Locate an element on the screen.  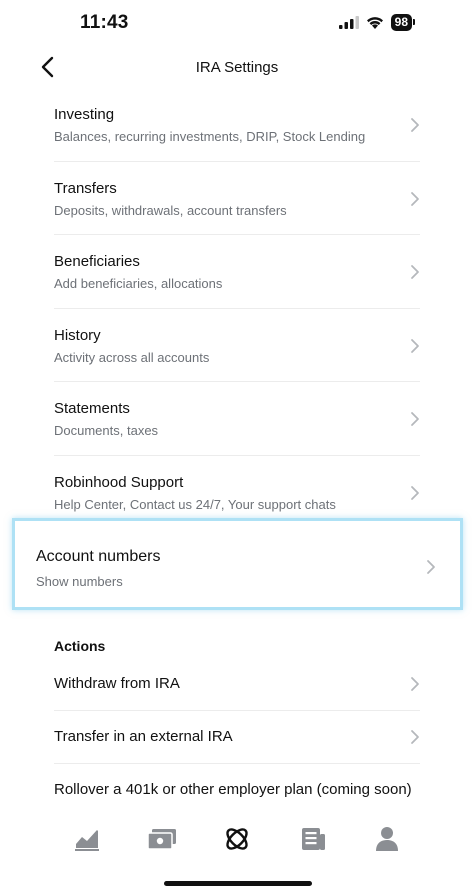
row-subtitle: Documents, taxes is located at coordinates (106, 430).